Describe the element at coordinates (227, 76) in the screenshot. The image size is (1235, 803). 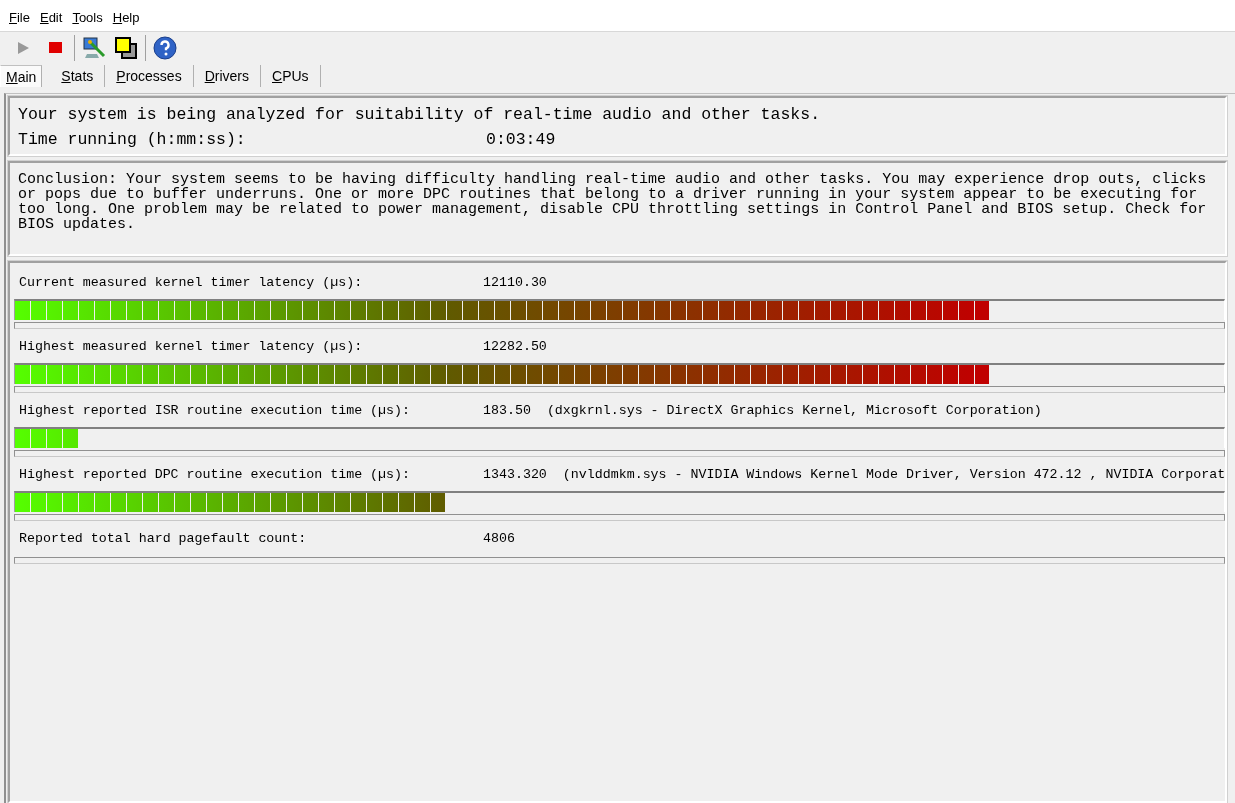
I see `tab: Drivers` at that location.